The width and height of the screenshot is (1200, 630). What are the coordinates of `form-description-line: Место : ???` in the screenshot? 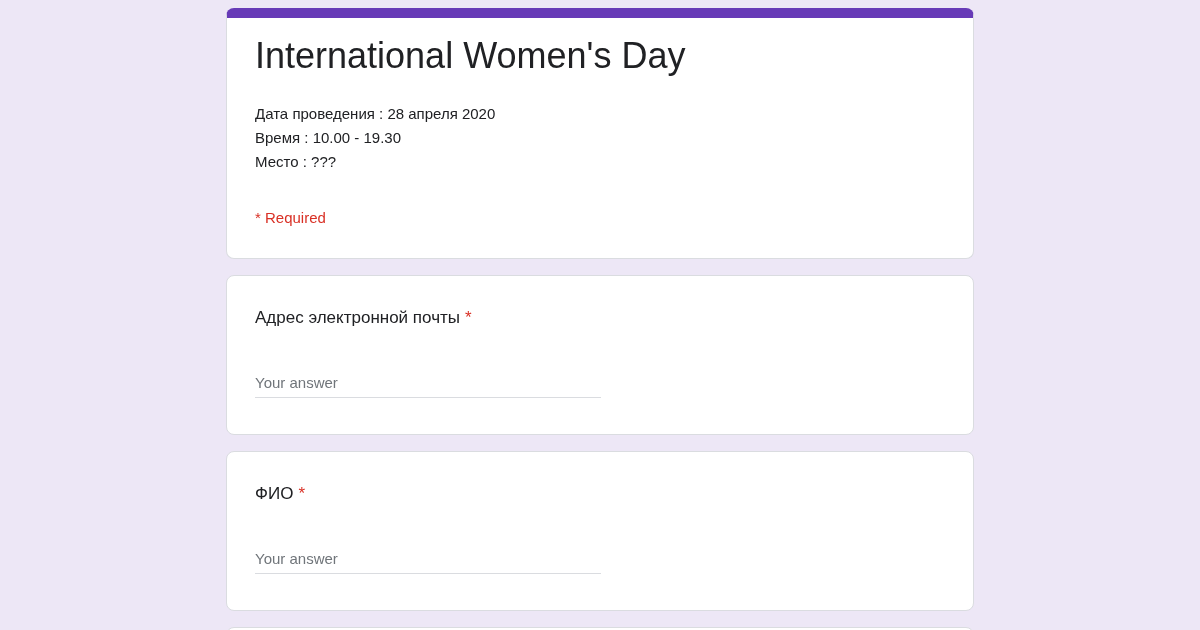 It's located at (296, 162).